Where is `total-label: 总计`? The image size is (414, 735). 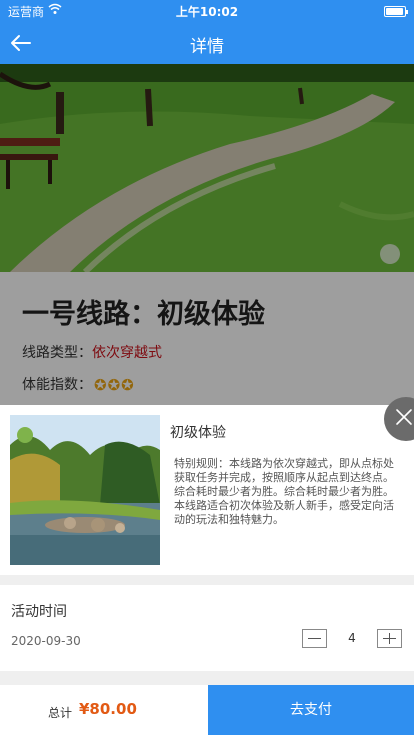 total-label: 总计 is located at coordinates (60, 713).